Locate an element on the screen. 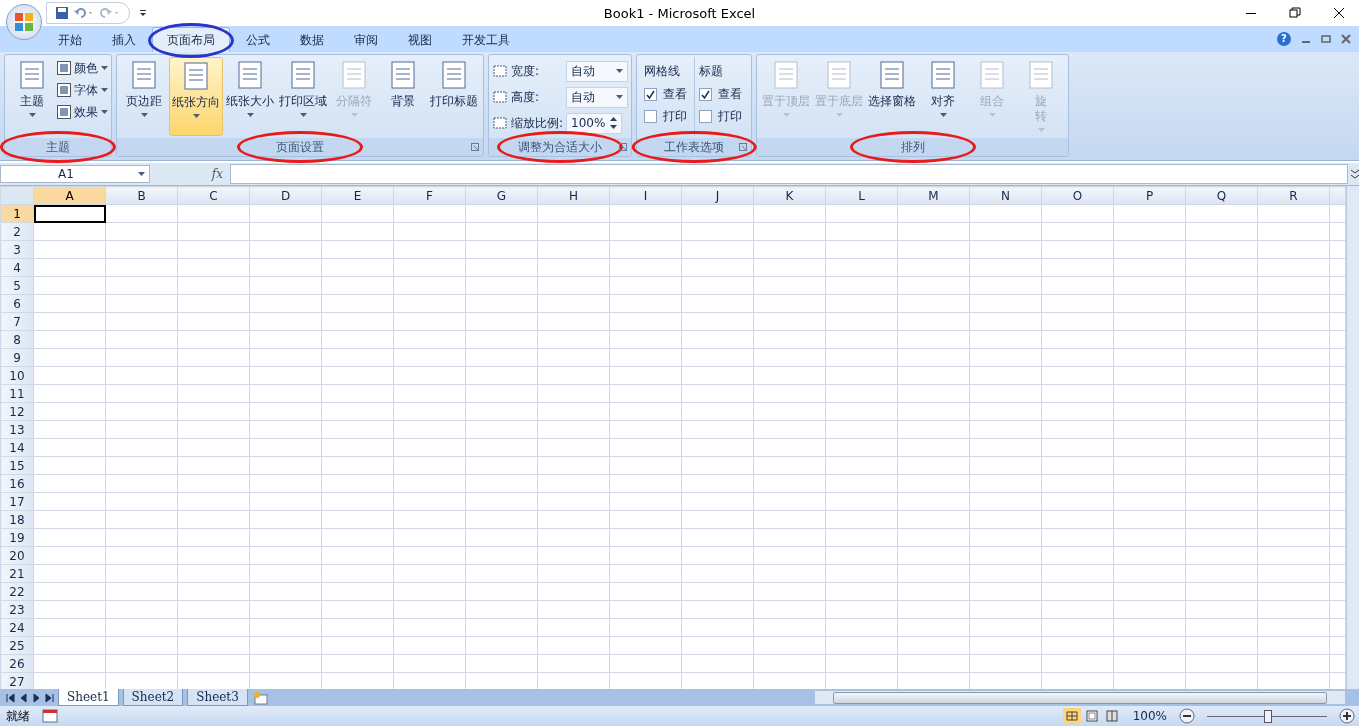 This screenshot has height=726, width=1359. ribbon-button: 颜色 is located at coordinates (82, 68).